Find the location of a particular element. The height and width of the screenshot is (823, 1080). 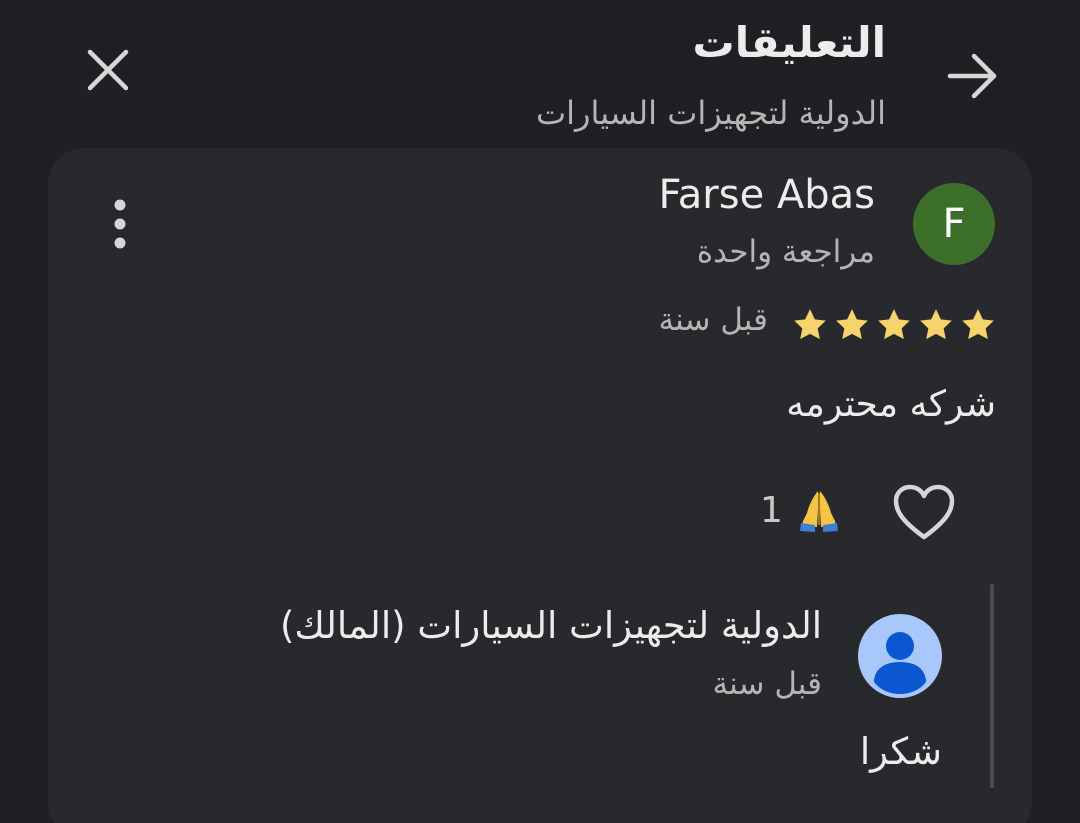

star-rating is located at coordinates (895, 325).